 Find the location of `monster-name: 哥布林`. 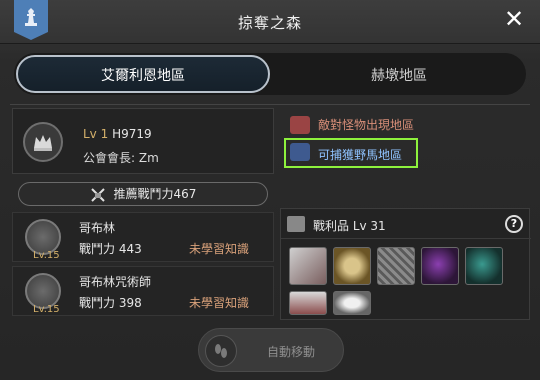

monster-name: 哥布林 is located at coordinates (97, 228).